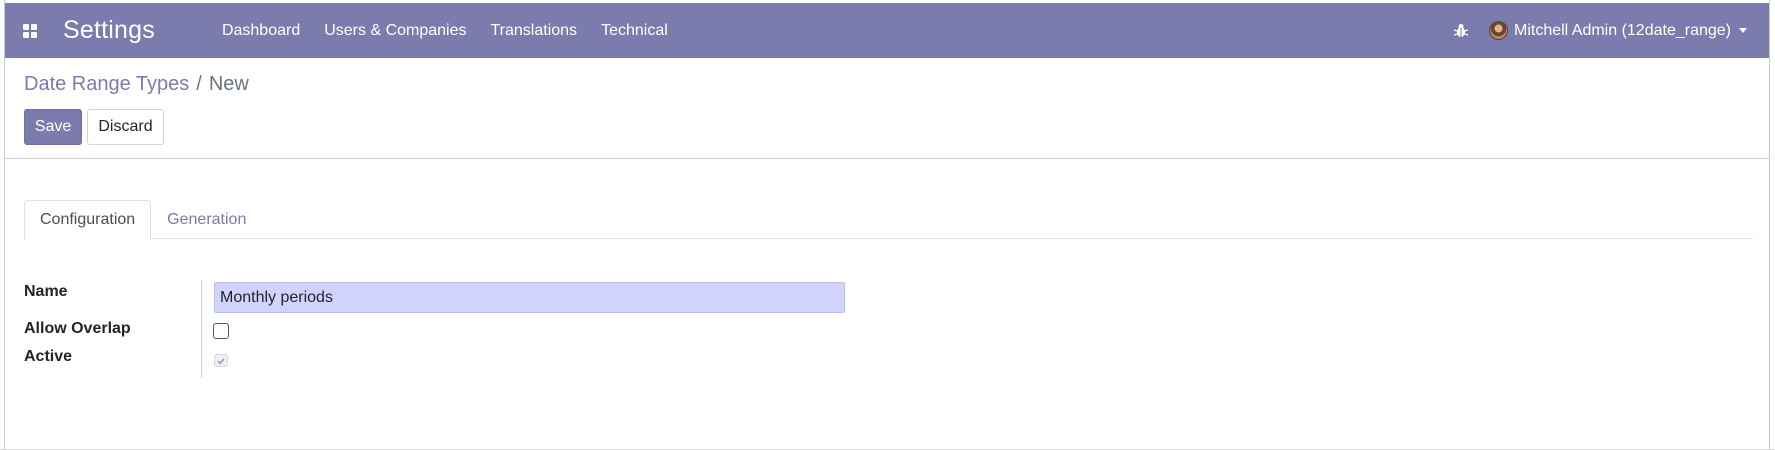 The image size is (1775, 450). I want to click on menu-item-technical: Technical, so click(634, 30).